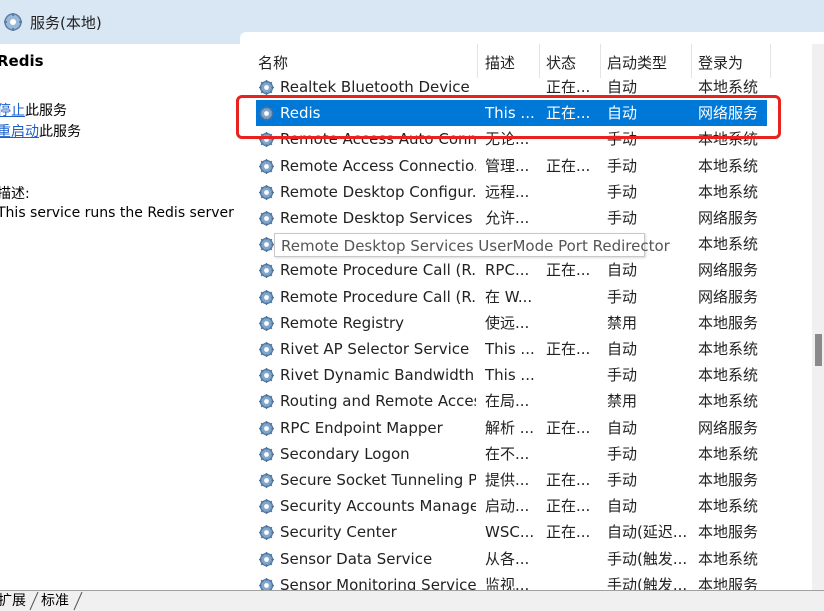  What do you see at coordinates (356, 558) in the screenshot?
I see `service-name-cell: Sensor Data Service` at bounding box center [356, 558].